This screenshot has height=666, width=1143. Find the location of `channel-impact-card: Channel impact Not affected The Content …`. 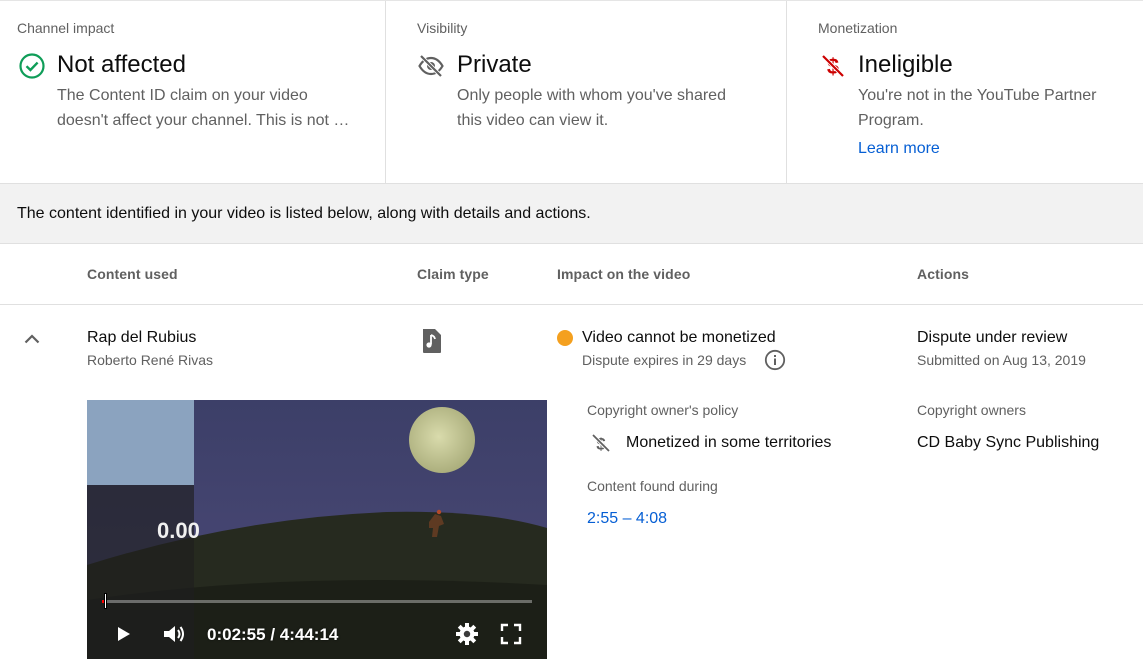

channel-impact-card: Channel impact Not affected The Content … is located at coordinates (193, 92).